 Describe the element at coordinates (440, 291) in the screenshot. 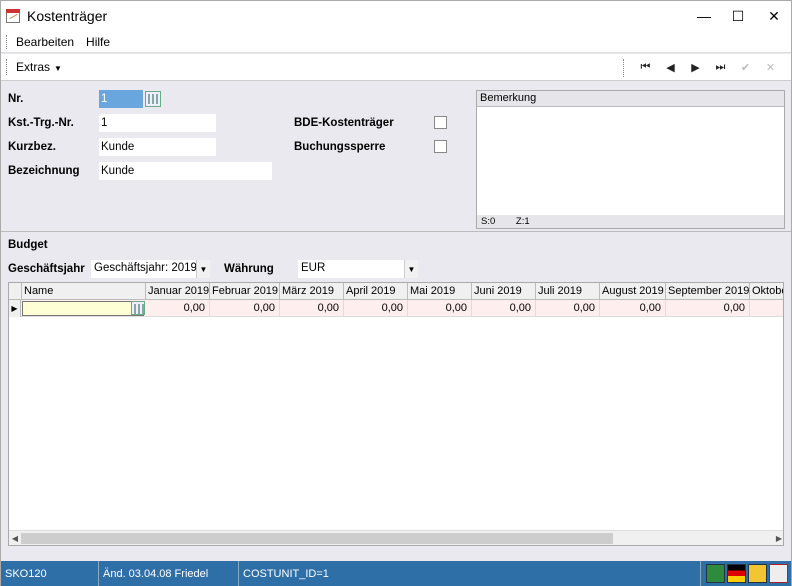

I see `column-header-month: Mai 2019` at that location.